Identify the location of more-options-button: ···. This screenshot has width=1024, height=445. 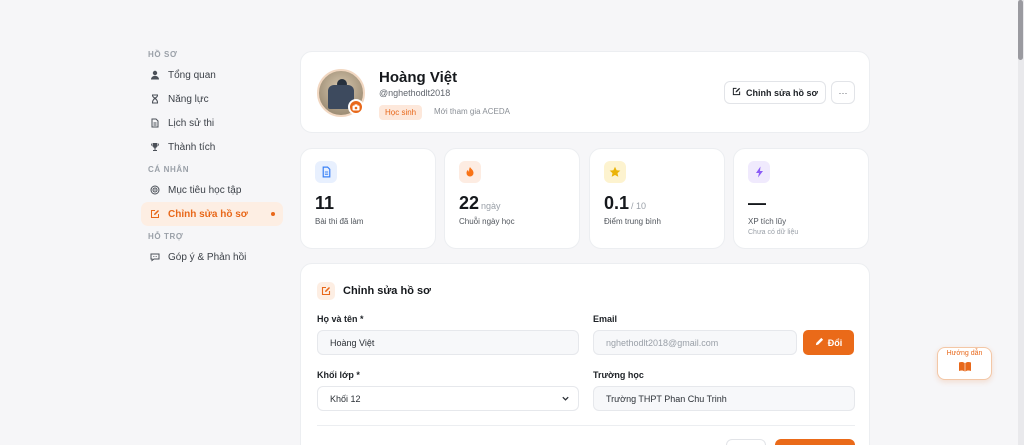
(843, 92).